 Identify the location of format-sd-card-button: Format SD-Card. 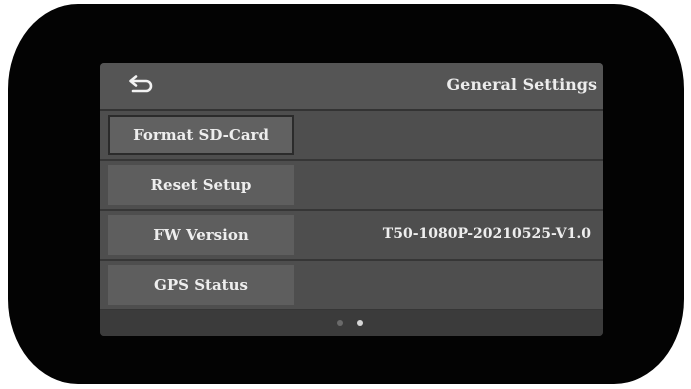
(201, 135).